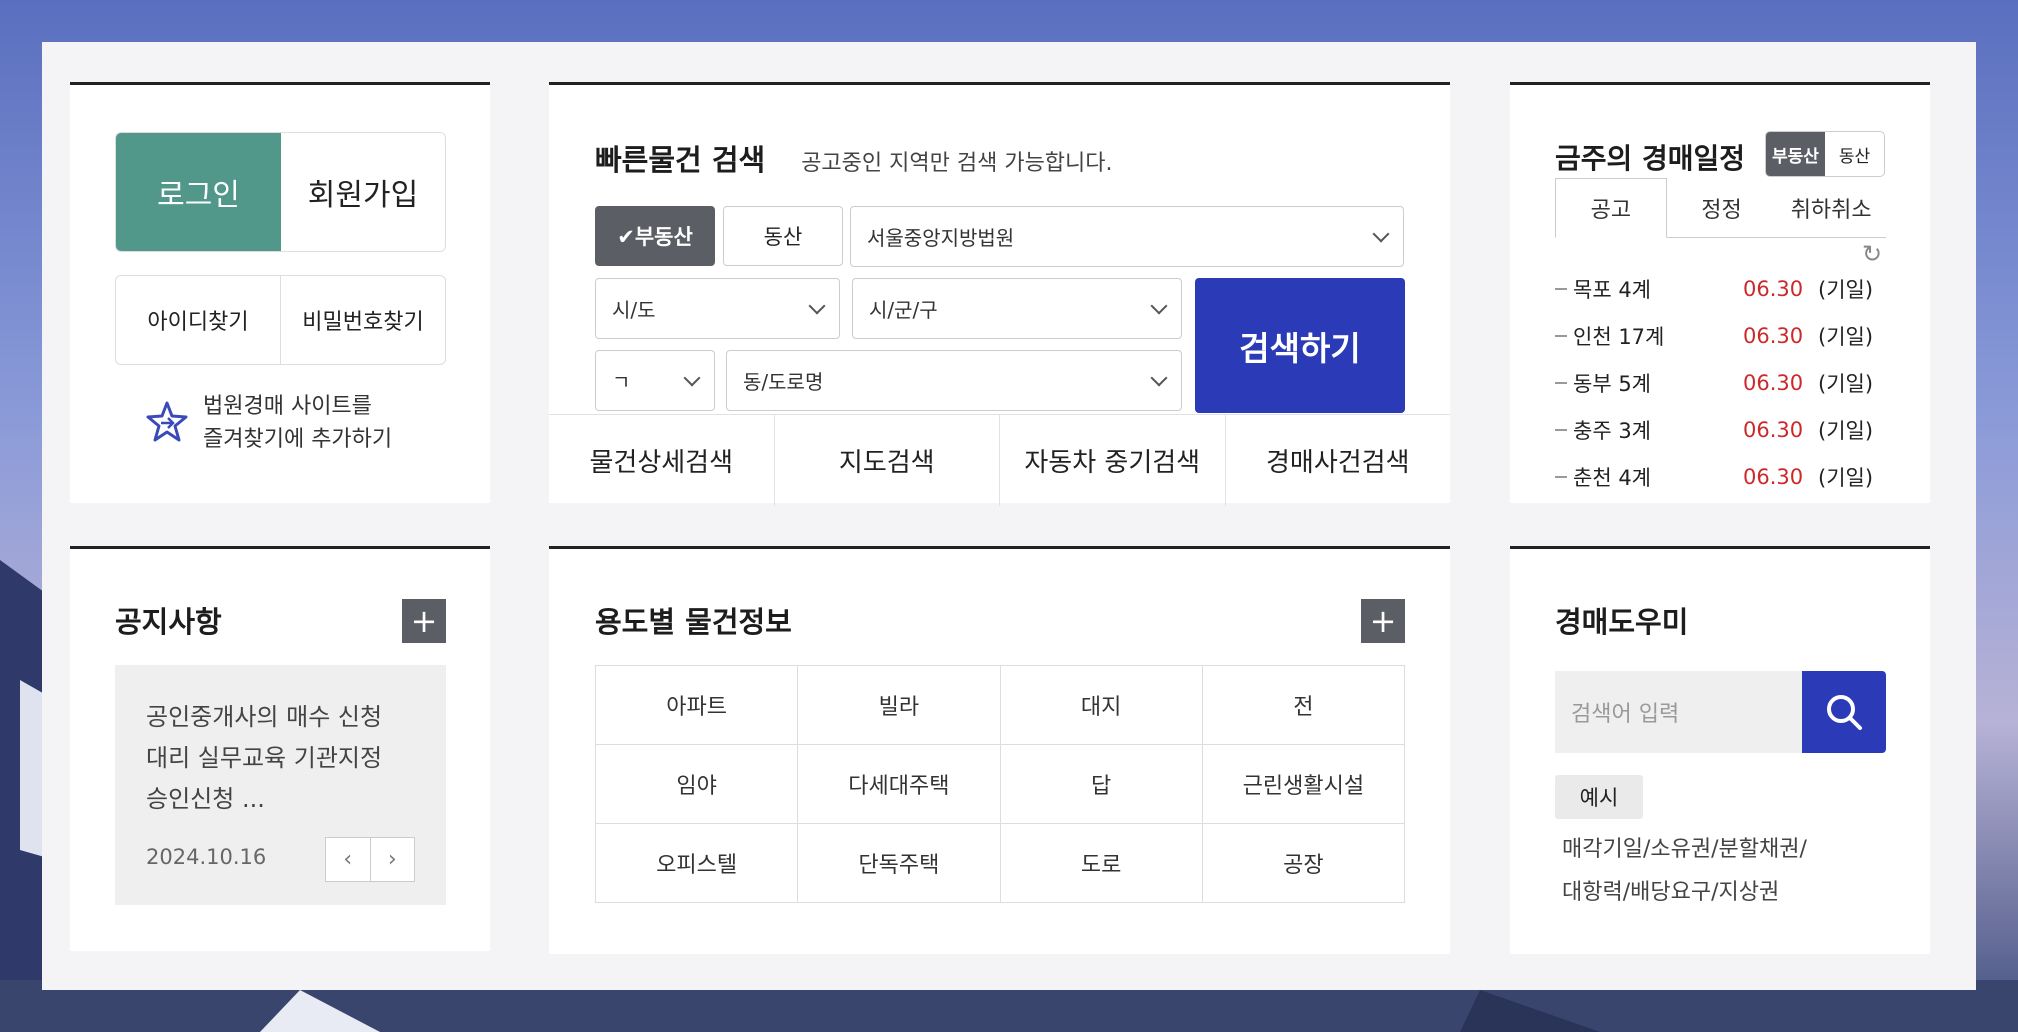  Describe the element at coordinates (899, 705) in the screenshot. I see `category-item: 빌라` at that location.